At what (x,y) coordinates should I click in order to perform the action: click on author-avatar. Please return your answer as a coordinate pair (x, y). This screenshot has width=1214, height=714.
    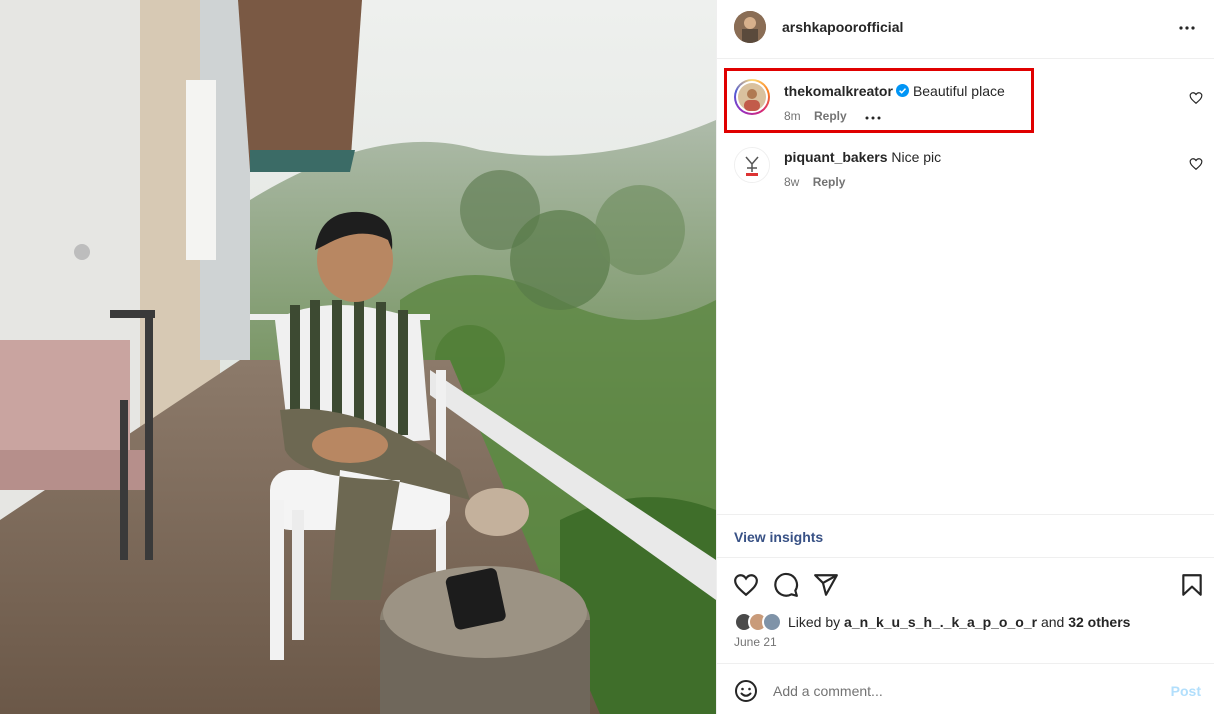
    Looking at the image, I should click on (750, 27).